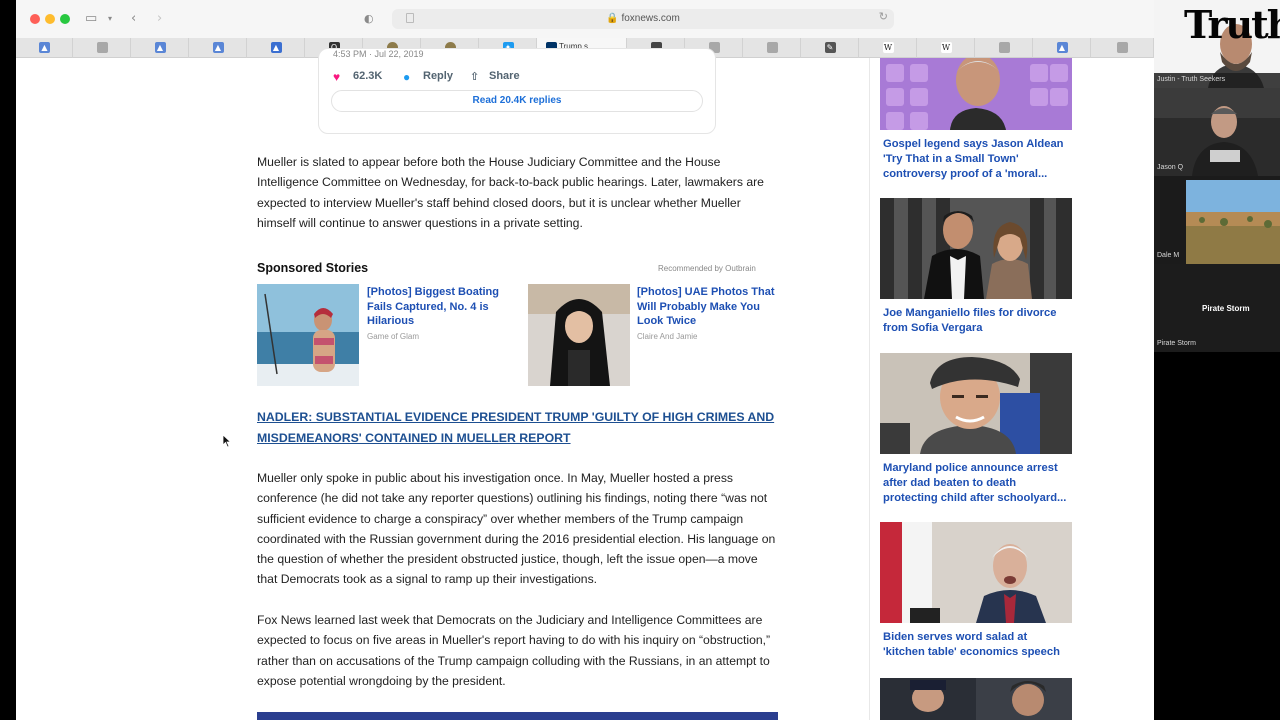  What do you see at coordinates (308, 335) in the screenshot?
I see `promo-image-boating` at bounding box center [308, 335].